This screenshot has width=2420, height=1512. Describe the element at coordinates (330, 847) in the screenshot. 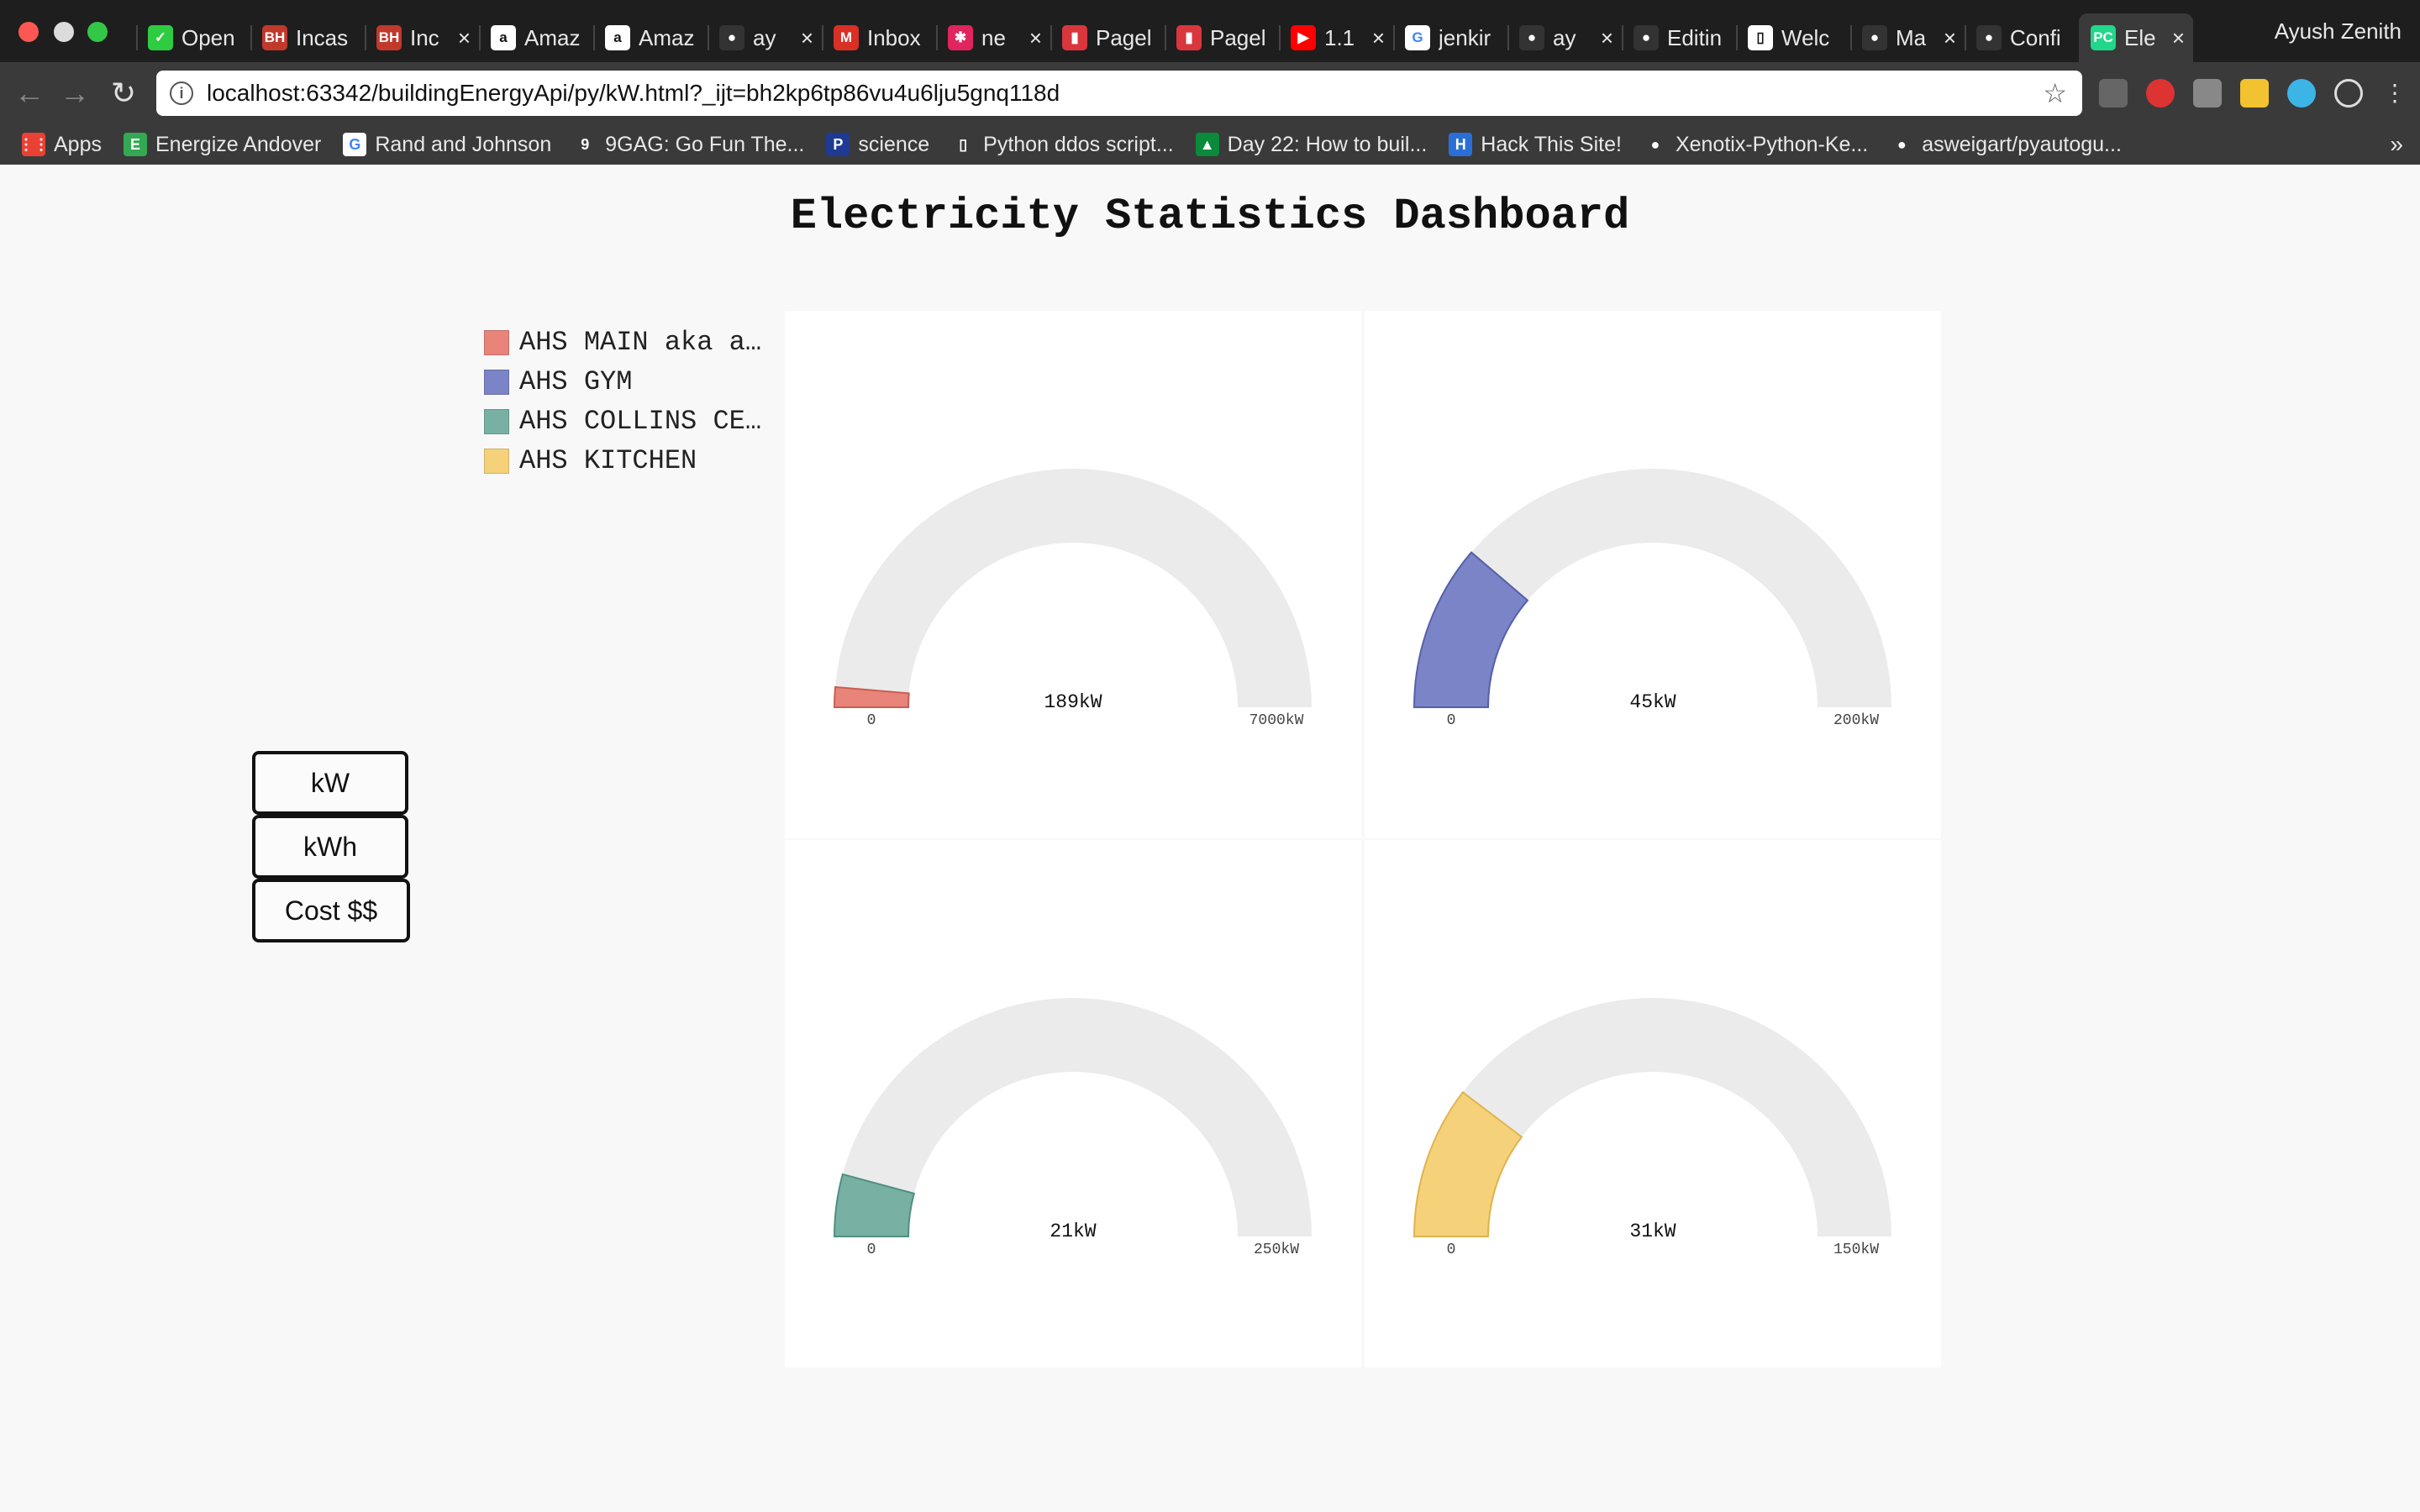

I see `kwh-button: kWh` at that location.